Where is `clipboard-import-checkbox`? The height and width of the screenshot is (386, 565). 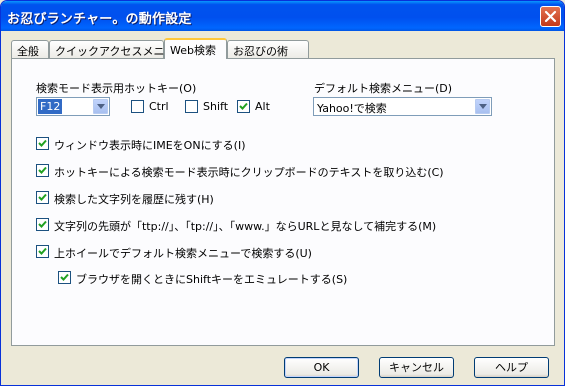 clipboard-import-checkbox is located at coordinates (42, 170).